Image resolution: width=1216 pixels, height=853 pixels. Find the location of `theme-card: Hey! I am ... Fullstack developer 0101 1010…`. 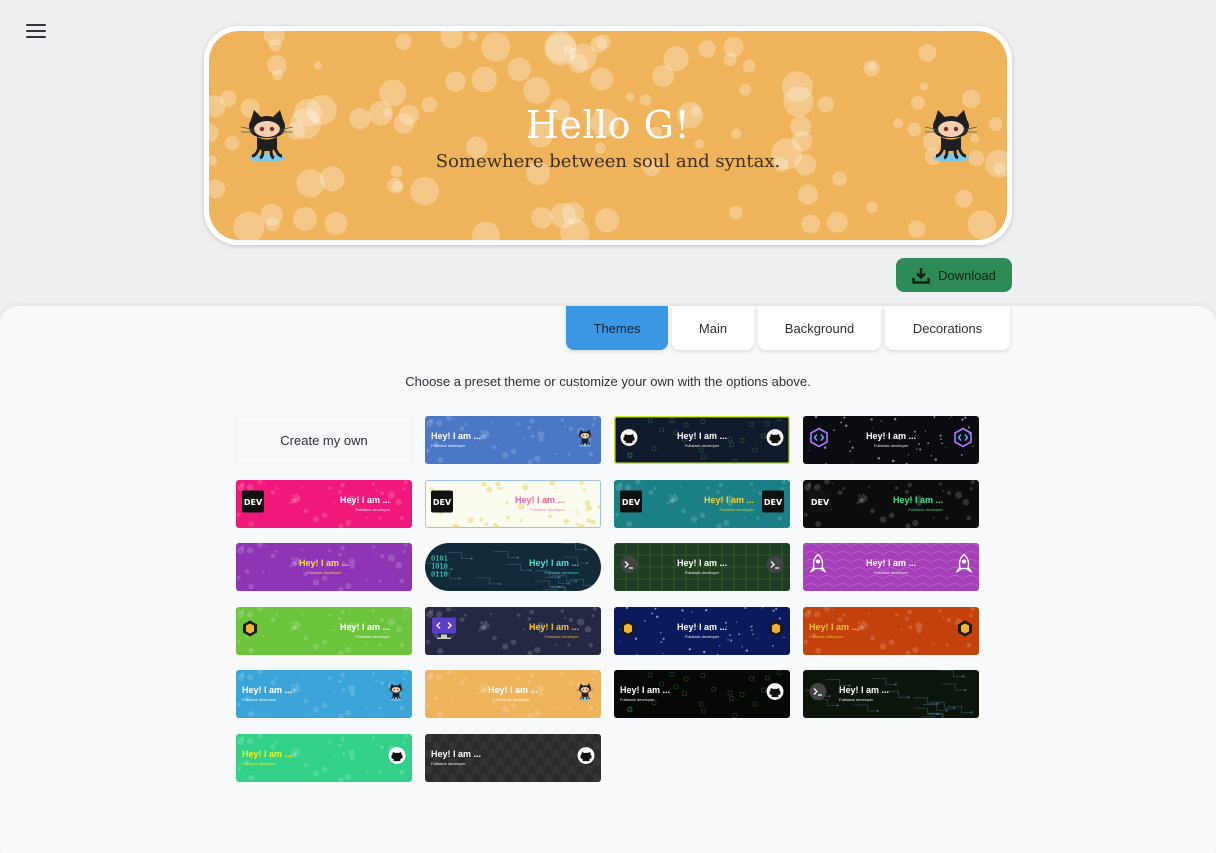

theme-card: Hey! I am ... Fullstack developer 0101 1010… is located at coordinates (513, 567).